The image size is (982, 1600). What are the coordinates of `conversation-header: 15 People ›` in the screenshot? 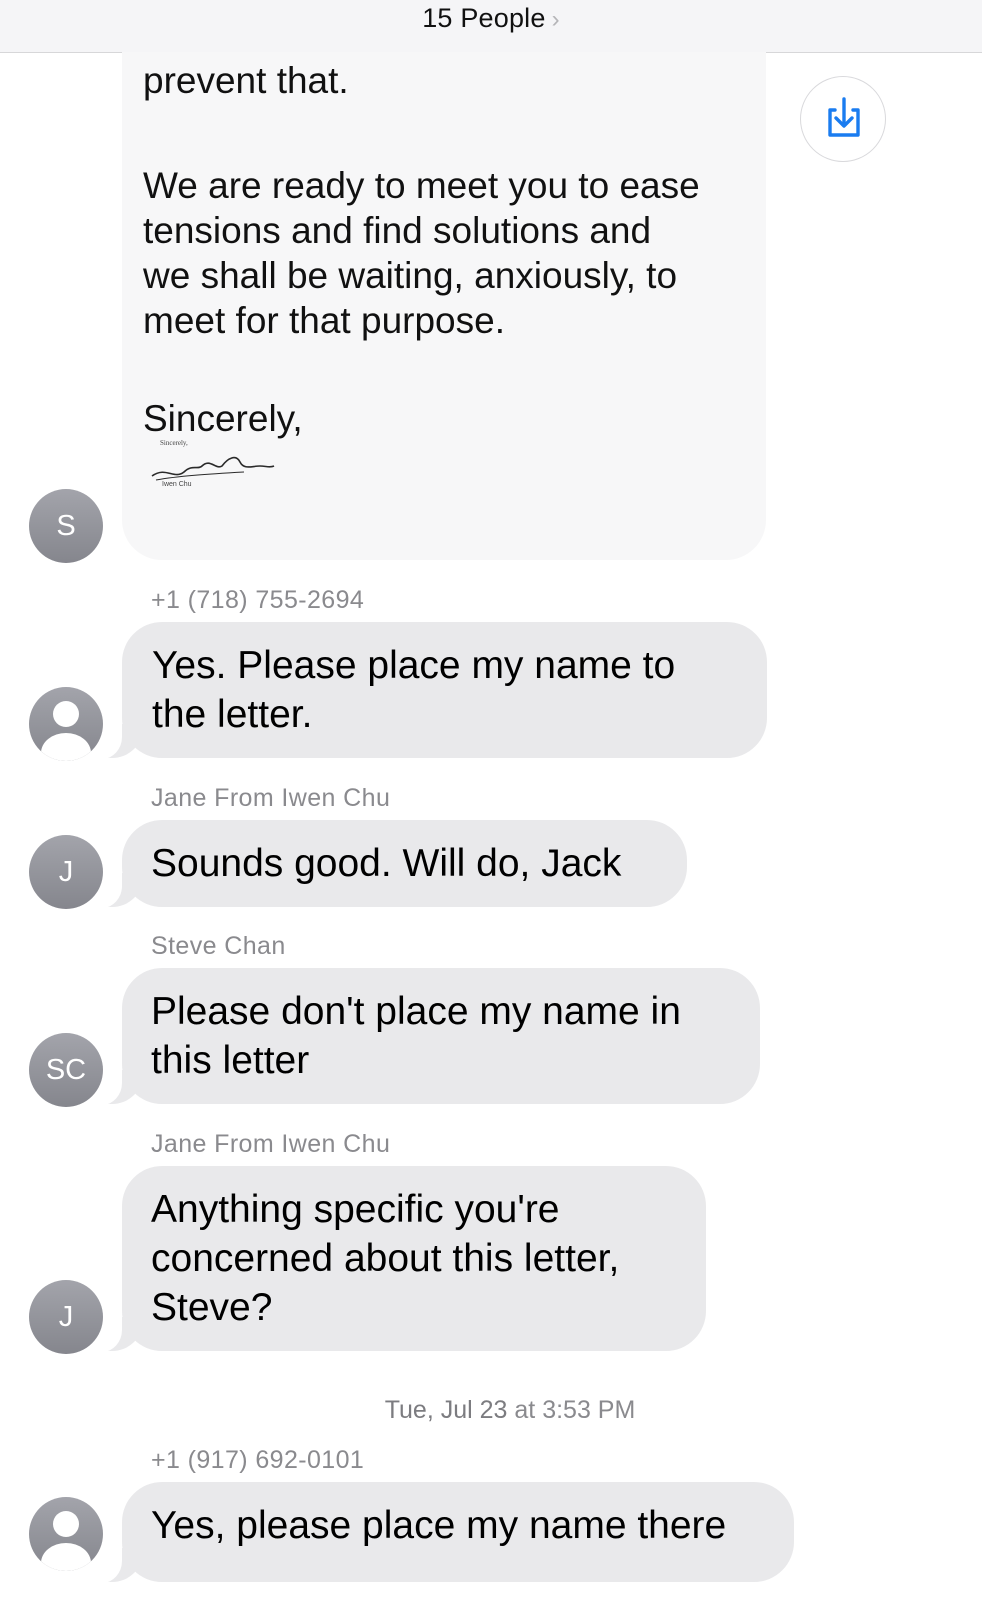 It's located at (491, 26).